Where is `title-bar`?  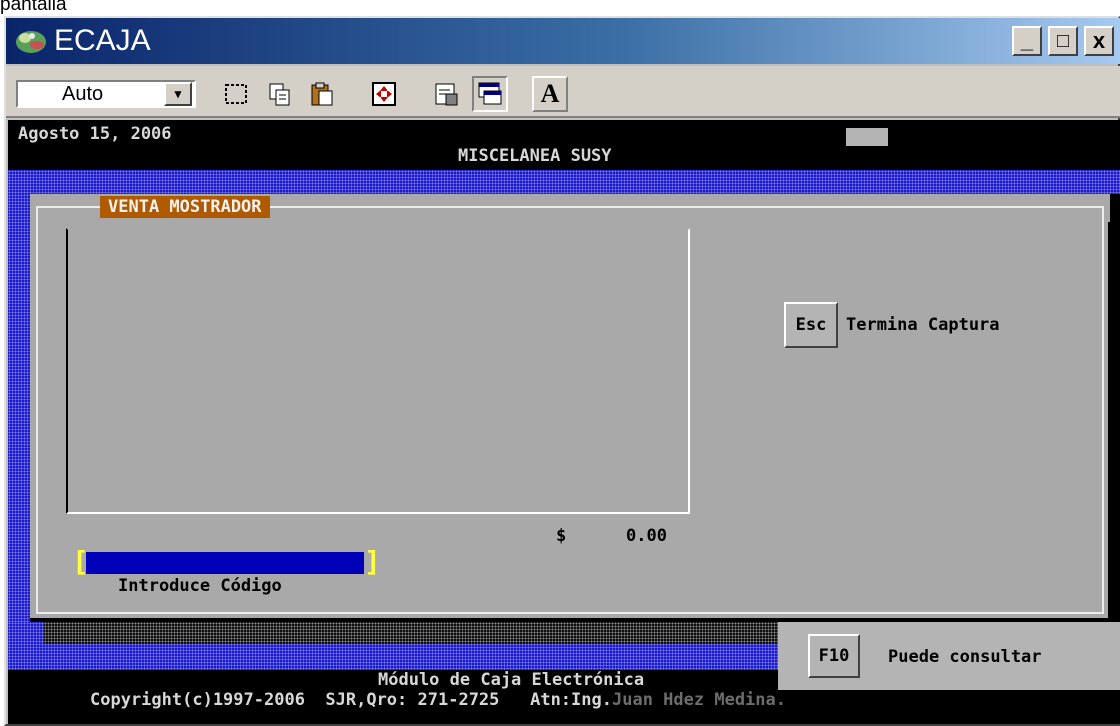
title-bar is located at coordinates (563, 41).